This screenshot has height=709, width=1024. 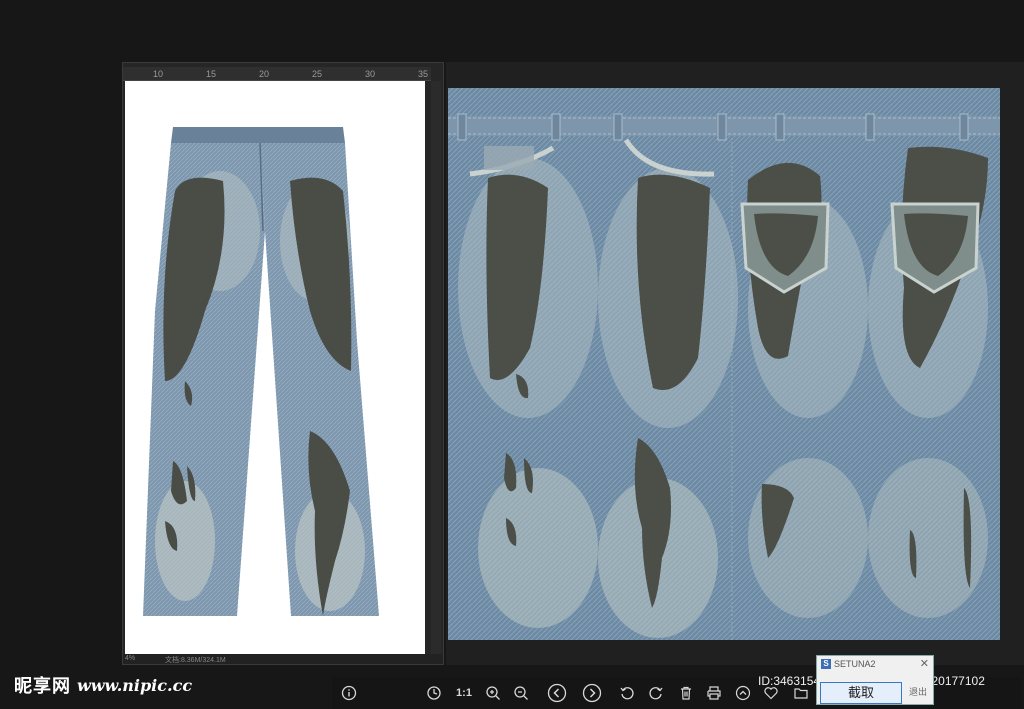 I want to click on print-button, so click(x=714, y=693).